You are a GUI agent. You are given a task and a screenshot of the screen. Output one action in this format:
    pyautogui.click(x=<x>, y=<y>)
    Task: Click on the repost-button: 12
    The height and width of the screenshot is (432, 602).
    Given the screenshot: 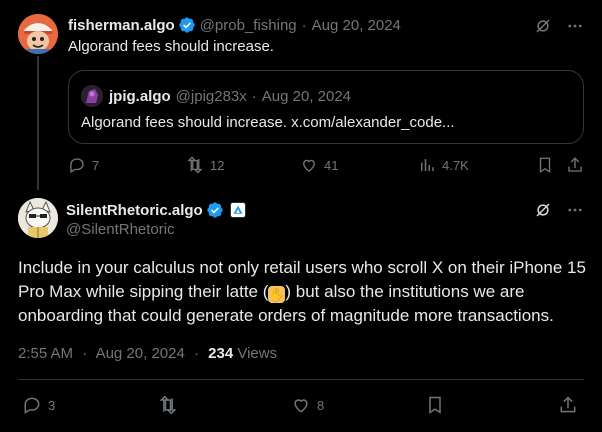 What is the action you would take?
    pyautogui.click(x=205, y=165)
    